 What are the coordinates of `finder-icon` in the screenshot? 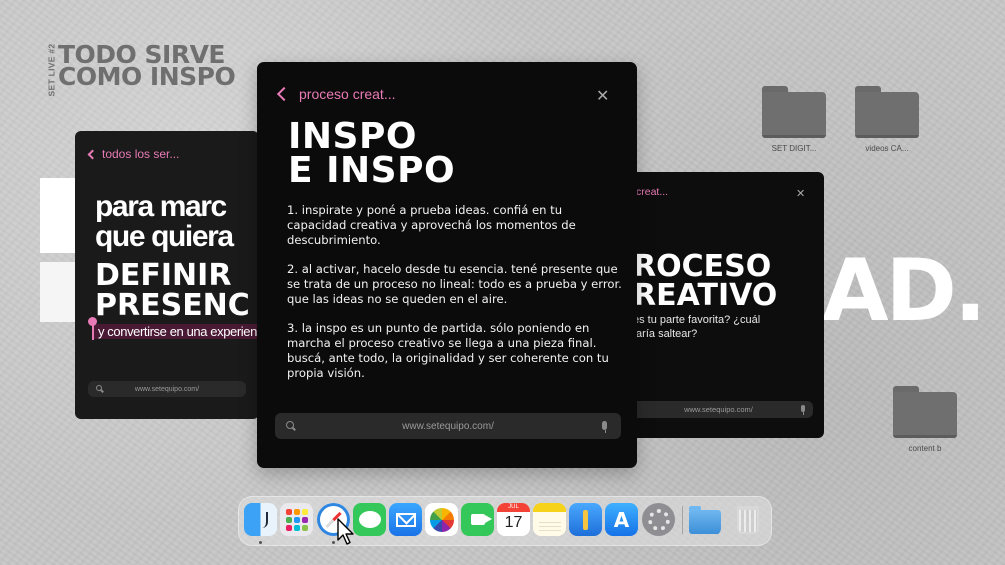 It's located at (260, 519).